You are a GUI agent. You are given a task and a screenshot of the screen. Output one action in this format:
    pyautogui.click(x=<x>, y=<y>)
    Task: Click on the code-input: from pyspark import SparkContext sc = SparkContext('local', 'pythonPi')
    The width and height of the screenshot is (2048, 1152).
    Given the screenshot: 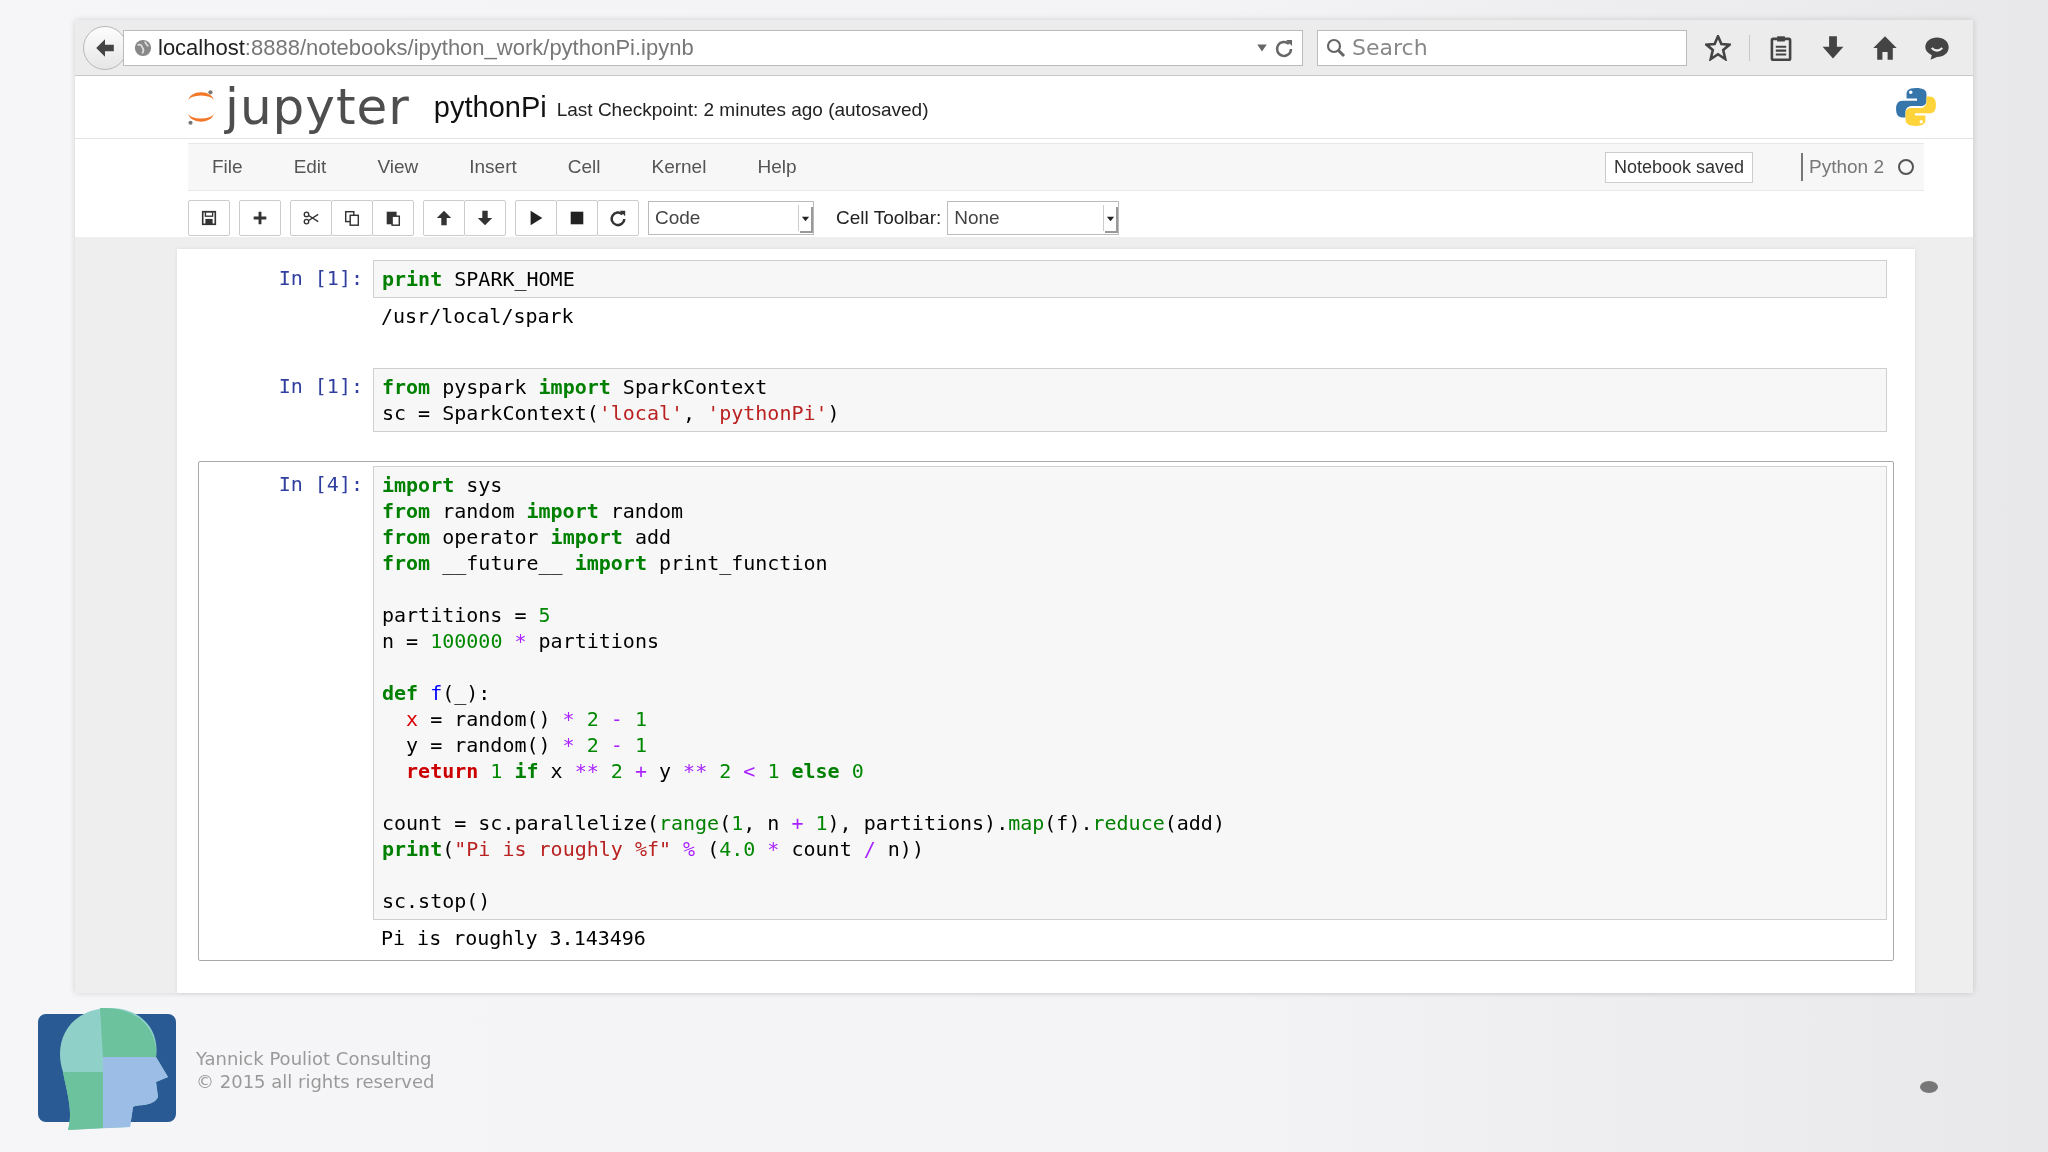 What is the action you would take?
    pyautogui.click(x=1130, y=400)
    